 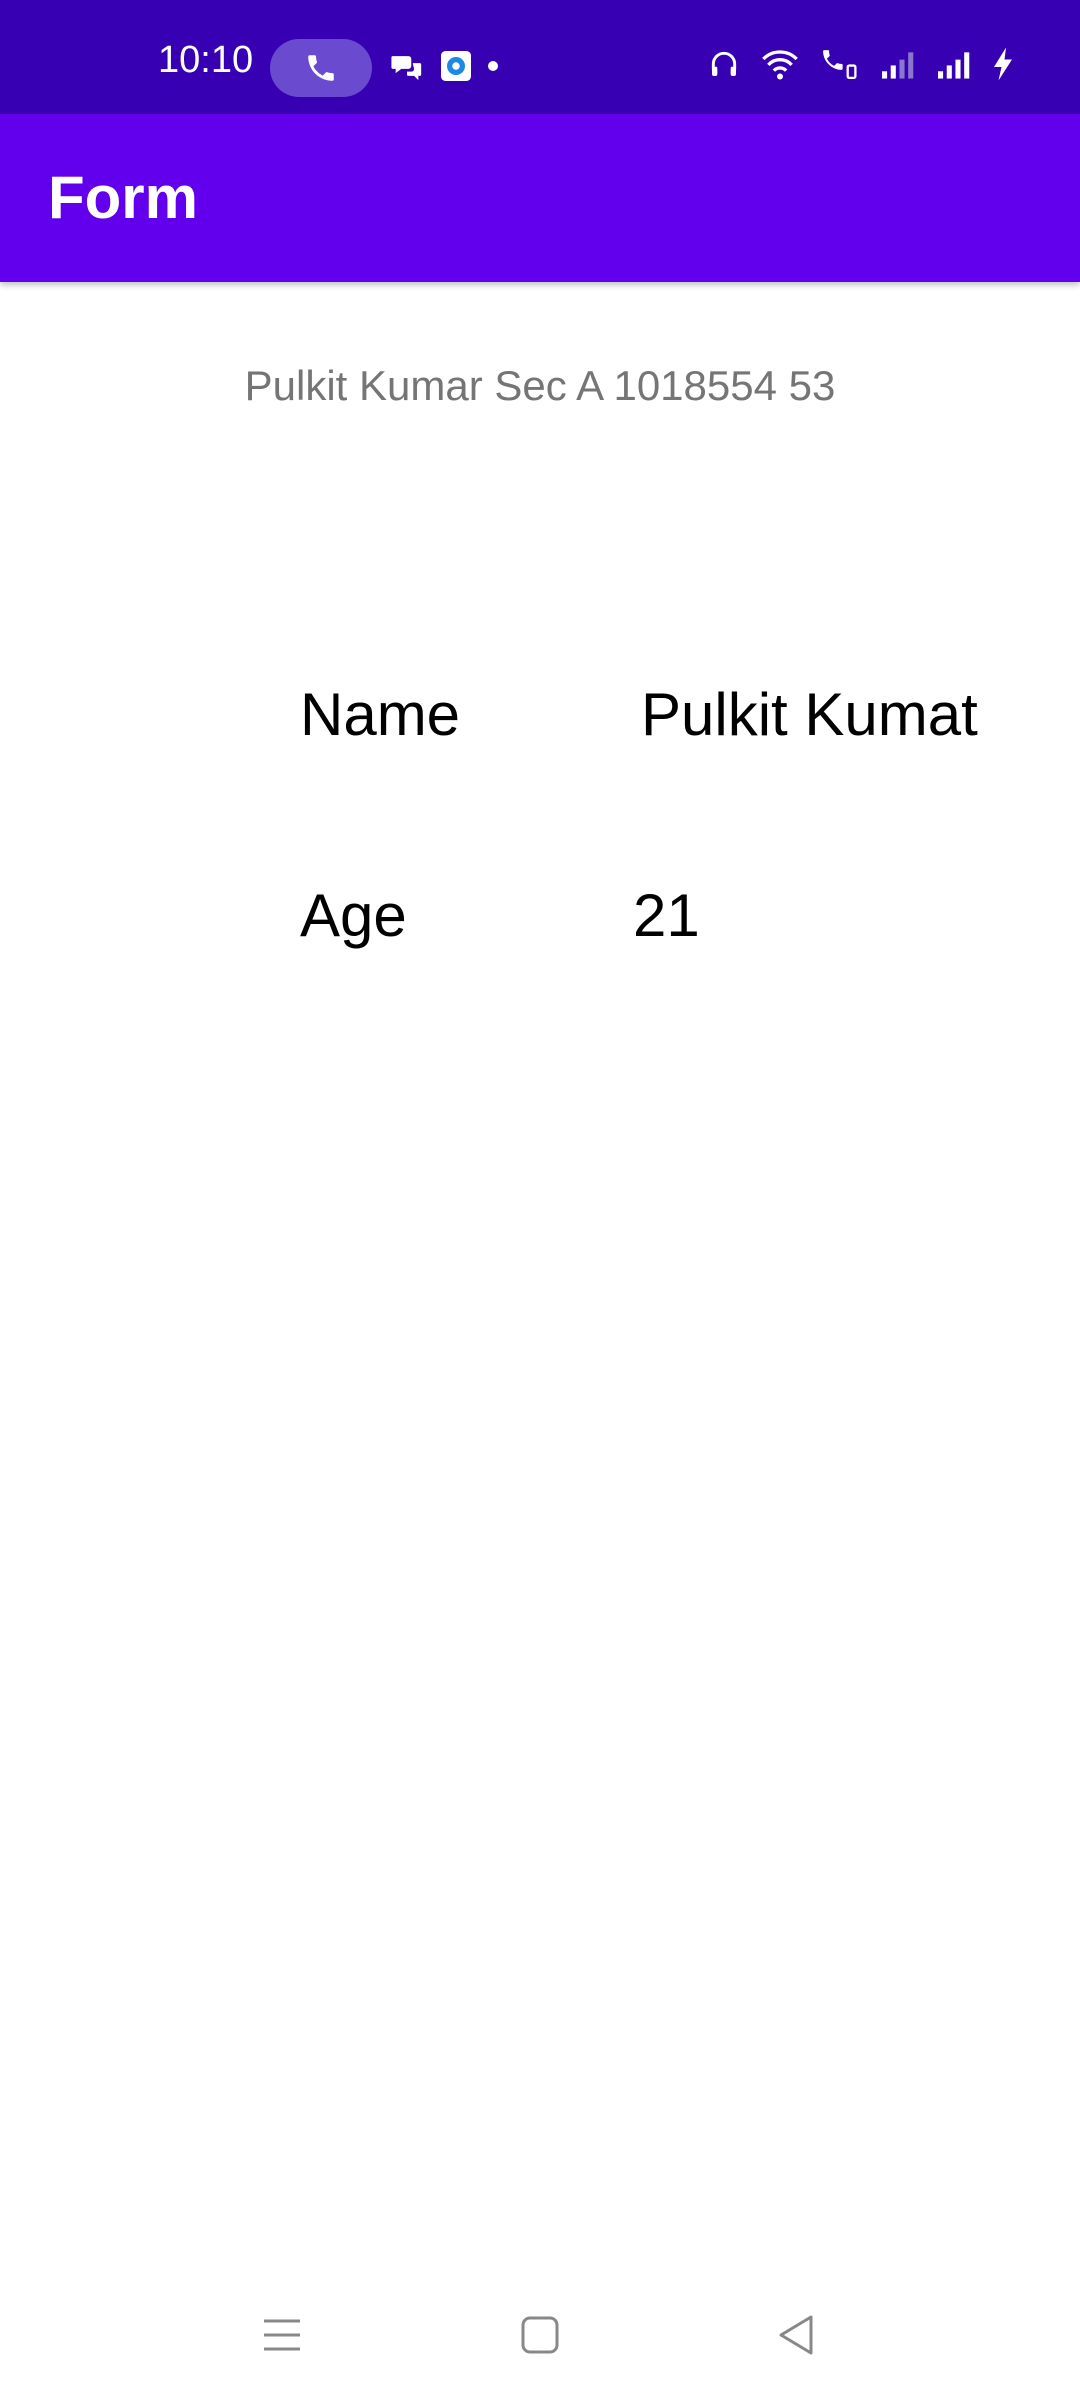 I want to click on home-button, so click(x=540, y=2335).